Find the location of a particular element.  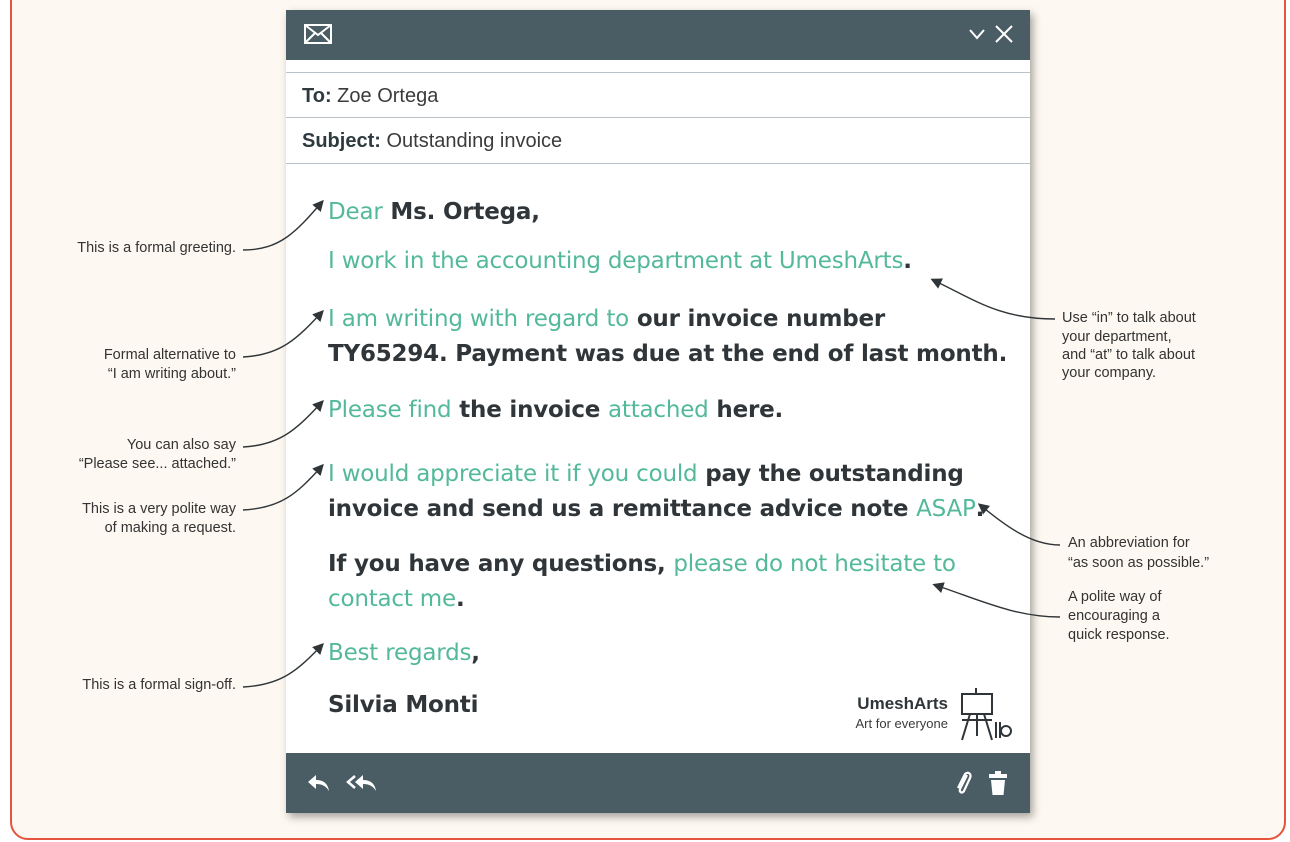

to-value: Zoe Ortega is located at coordinates (388, 96).